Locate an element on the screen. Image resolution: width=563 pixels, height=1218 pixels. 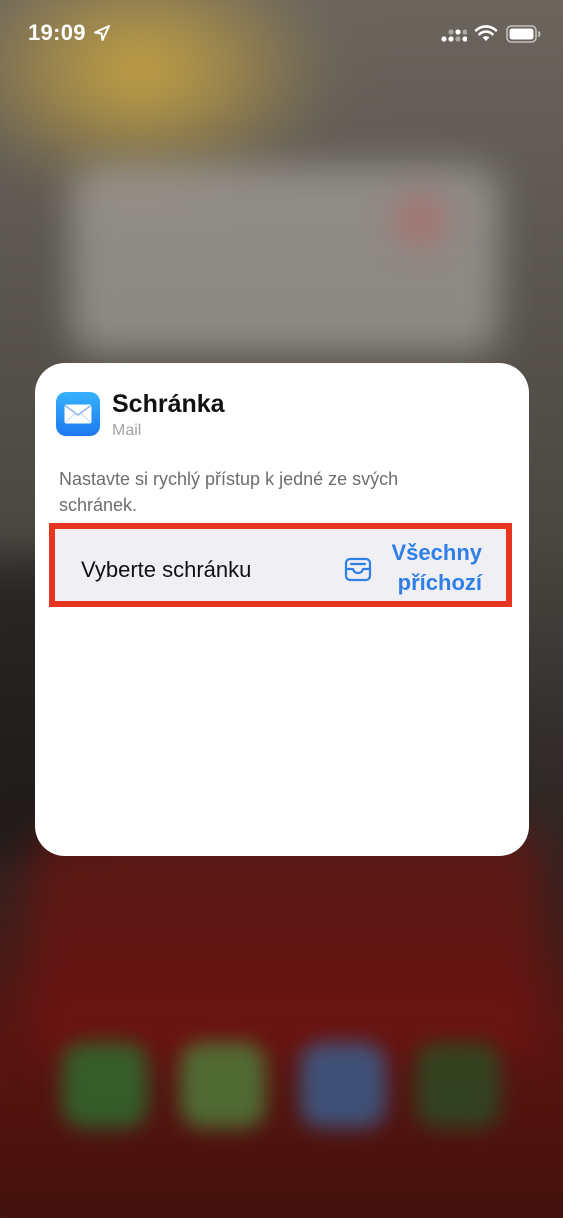
cellular-signal-icon is located at coordinates (454, 35).